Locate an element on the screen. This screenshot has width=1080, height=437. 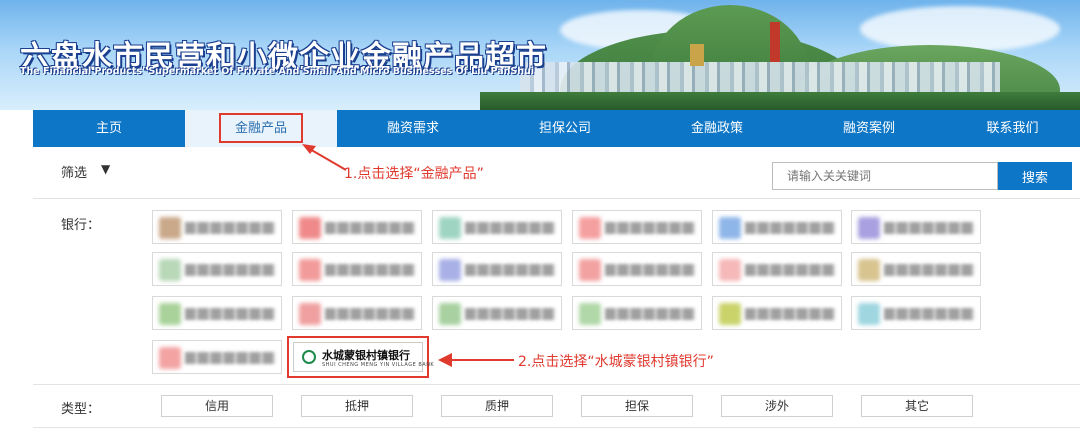
type-pledge-button: 质押 is located at coordinates (497, 406).